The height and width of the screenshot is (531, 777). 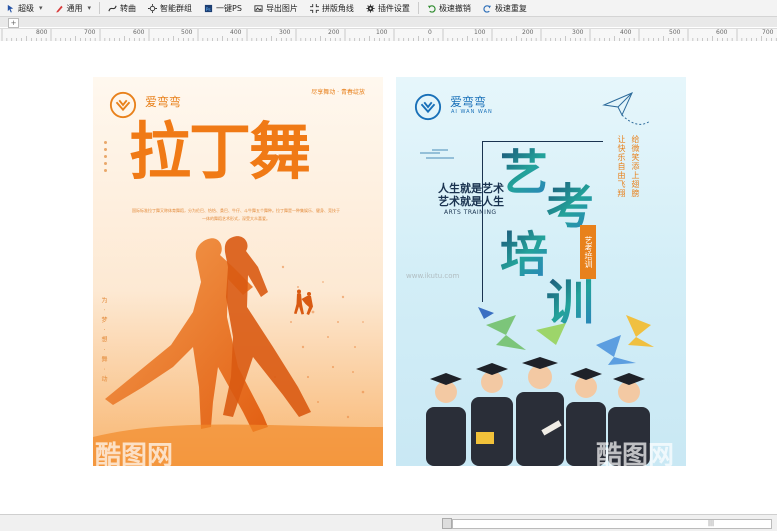 I want to click on crop-marks-icon, so click(x=314, y=8).